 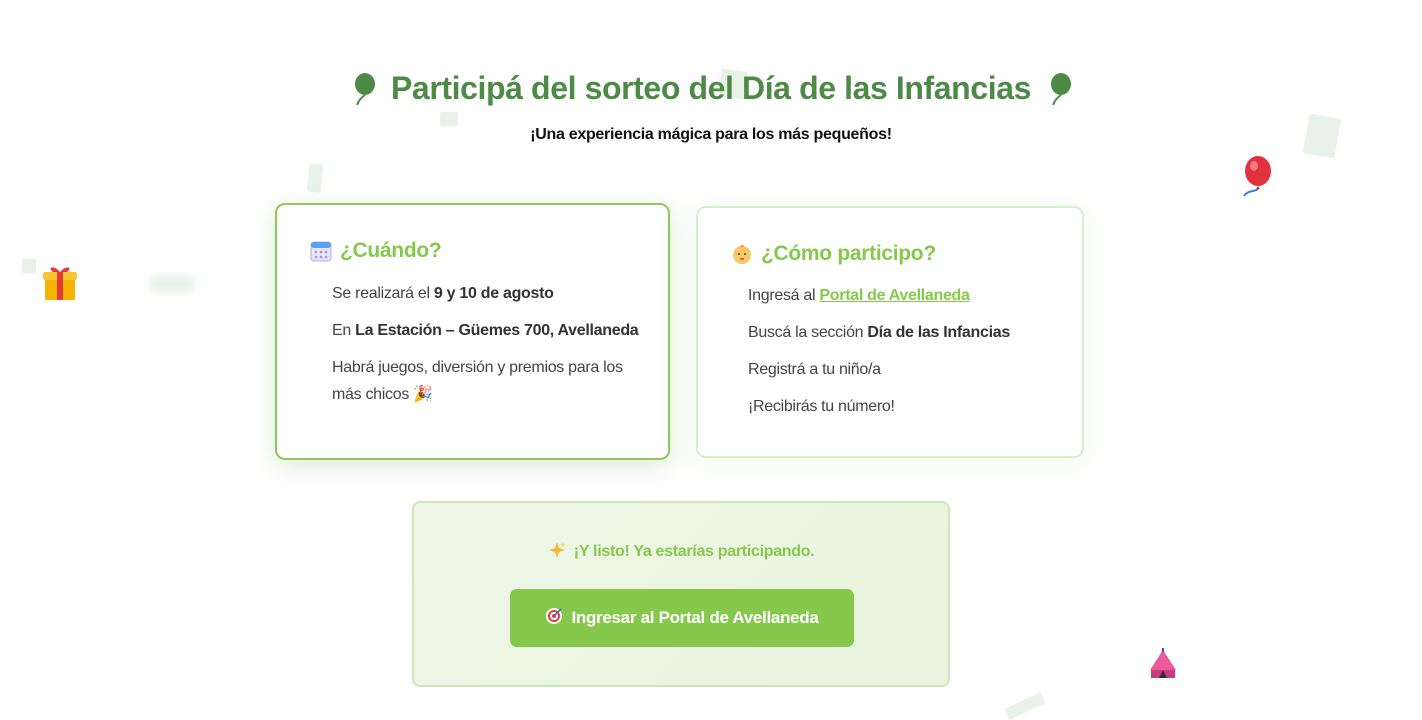 What do you see at coordinates (784, 295) in the screenshot?
I see `item-text: Ingresá al` at bounding box center [784, 295].